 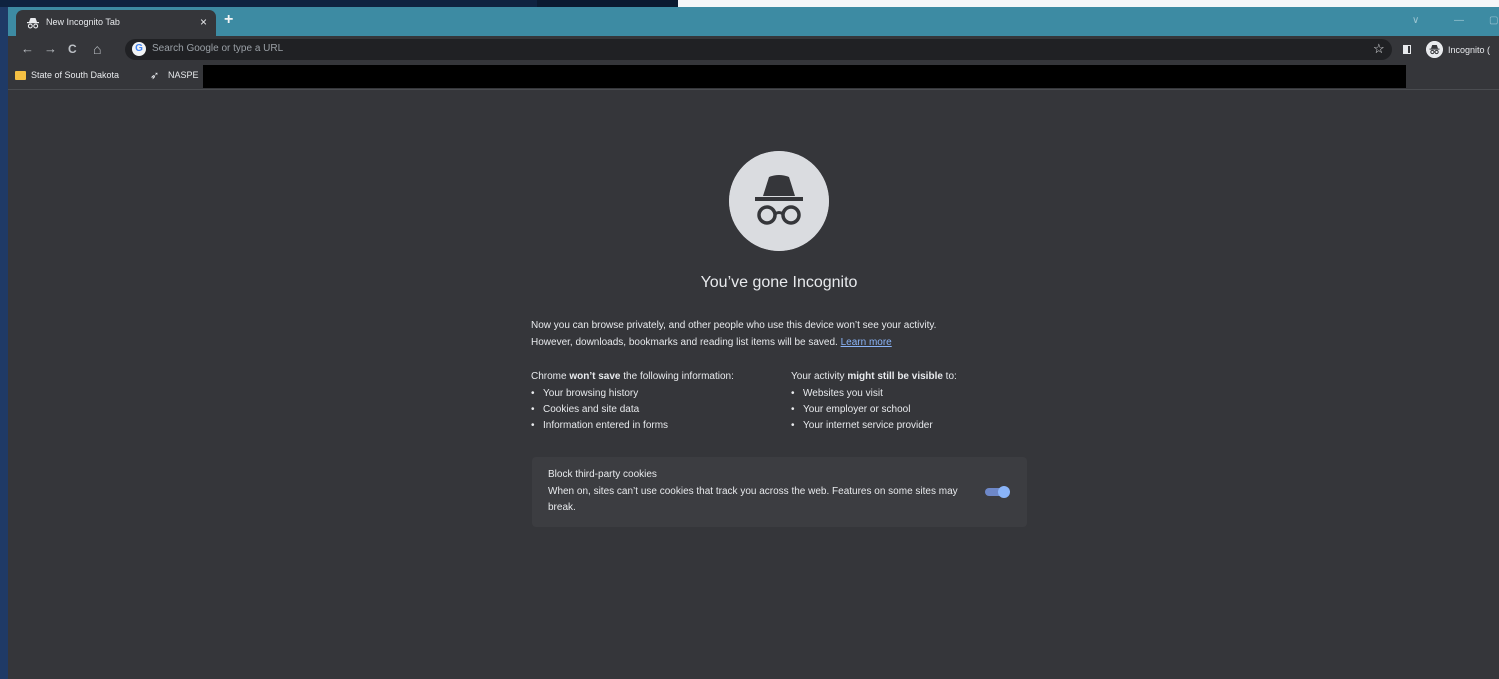 What do you see at coordinates (4, 339) in the screenshot?
I see `desktop-background-left` at bounding box center [4, 339].